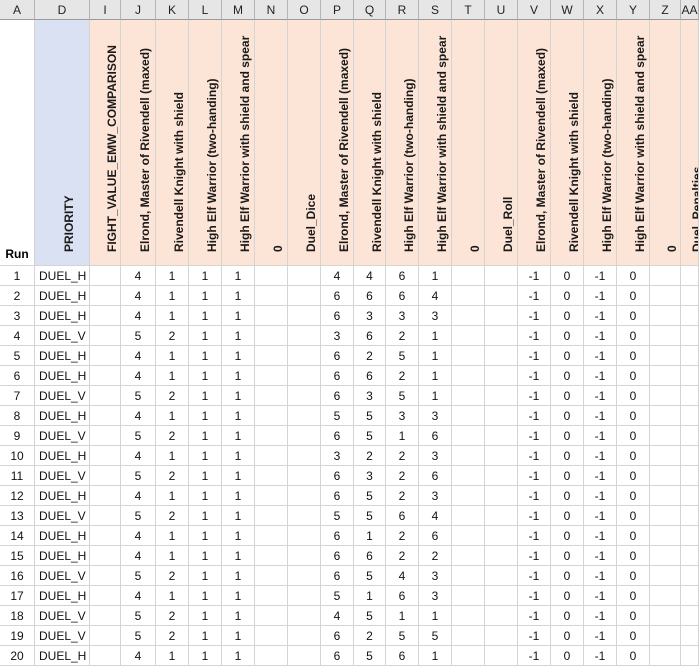 This screenshot has height=668, width=699. I want to click on header-cell-w: Rivendell Knight with shield, so click(567, 143).